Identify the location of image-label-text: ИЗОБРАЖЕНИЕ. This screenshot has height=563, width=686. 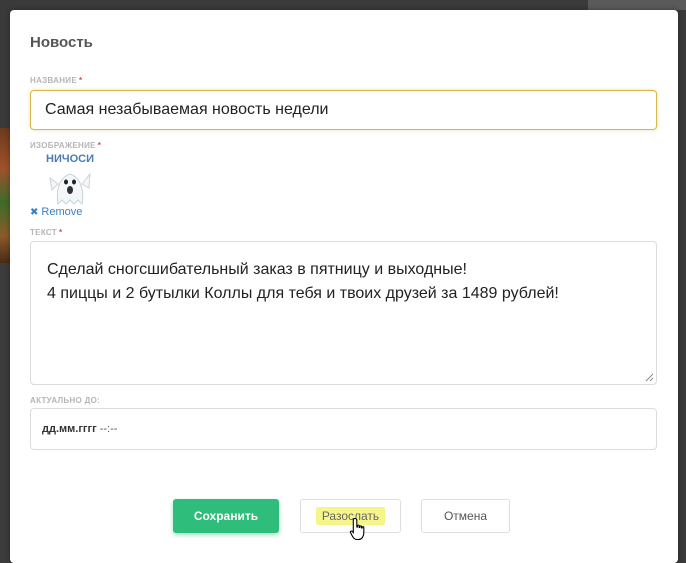
(63, 145).